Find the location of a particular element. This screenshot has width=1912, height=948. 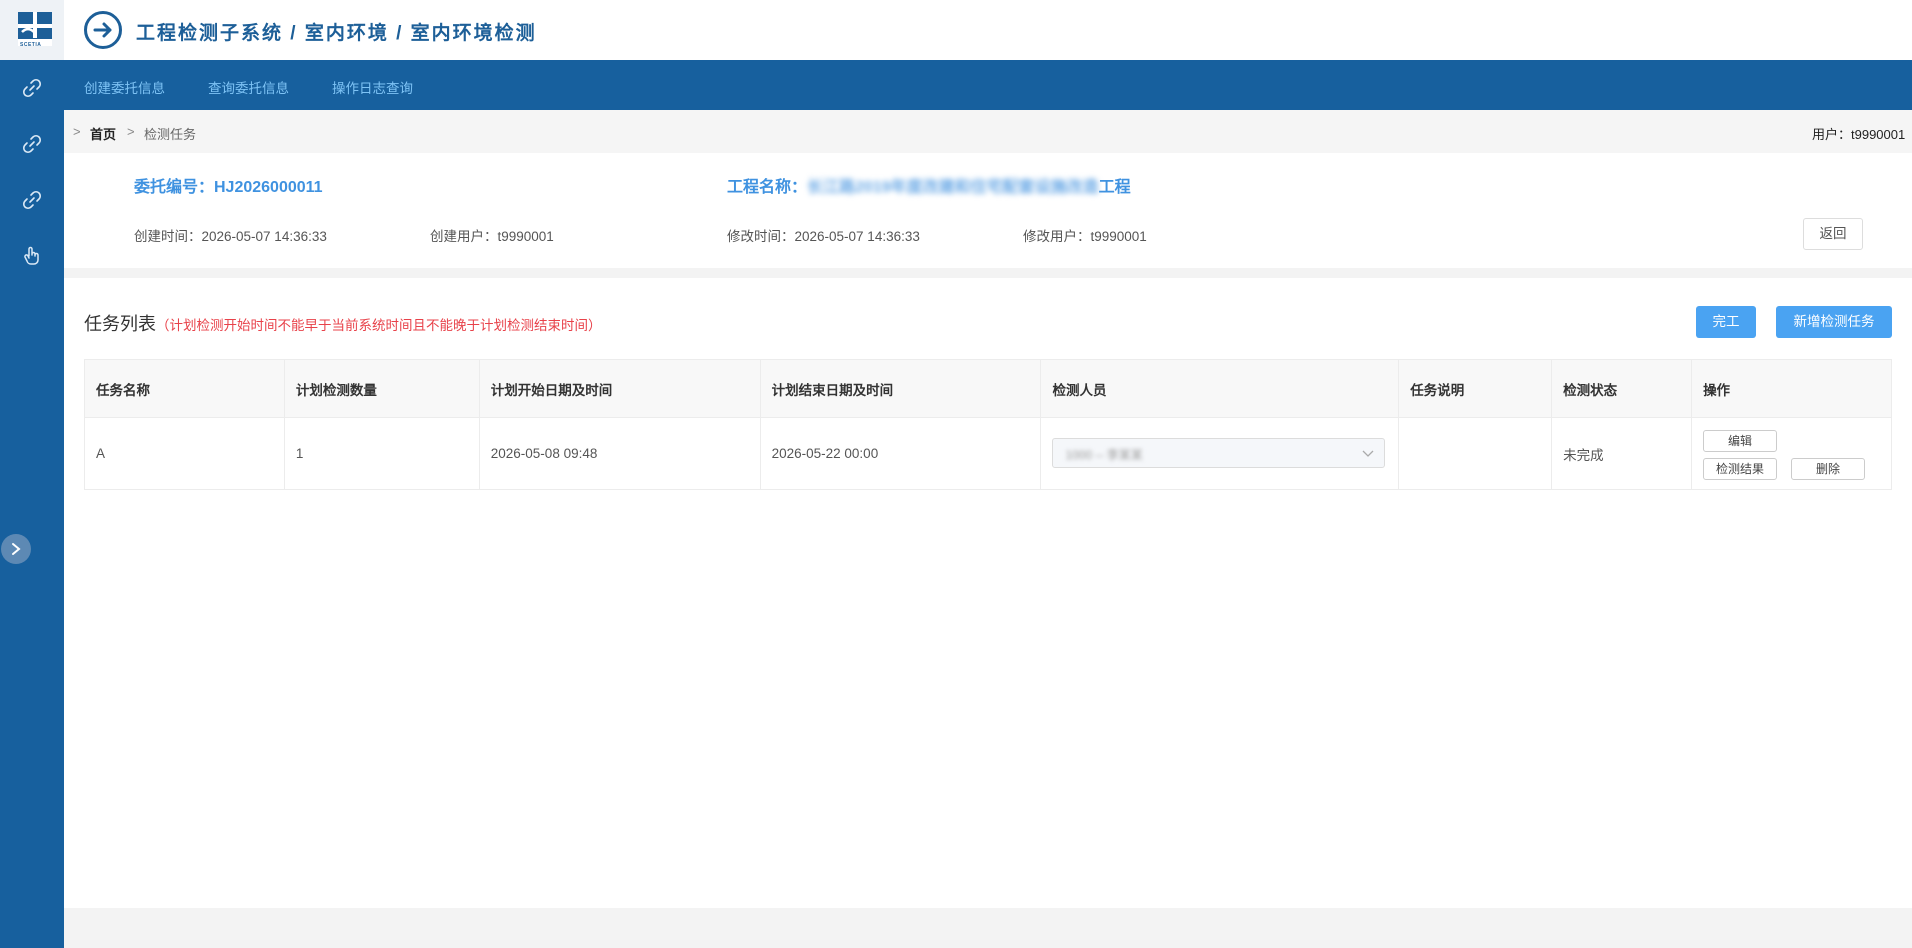

back-button: 返回 is located at coordinates (1833, 234).